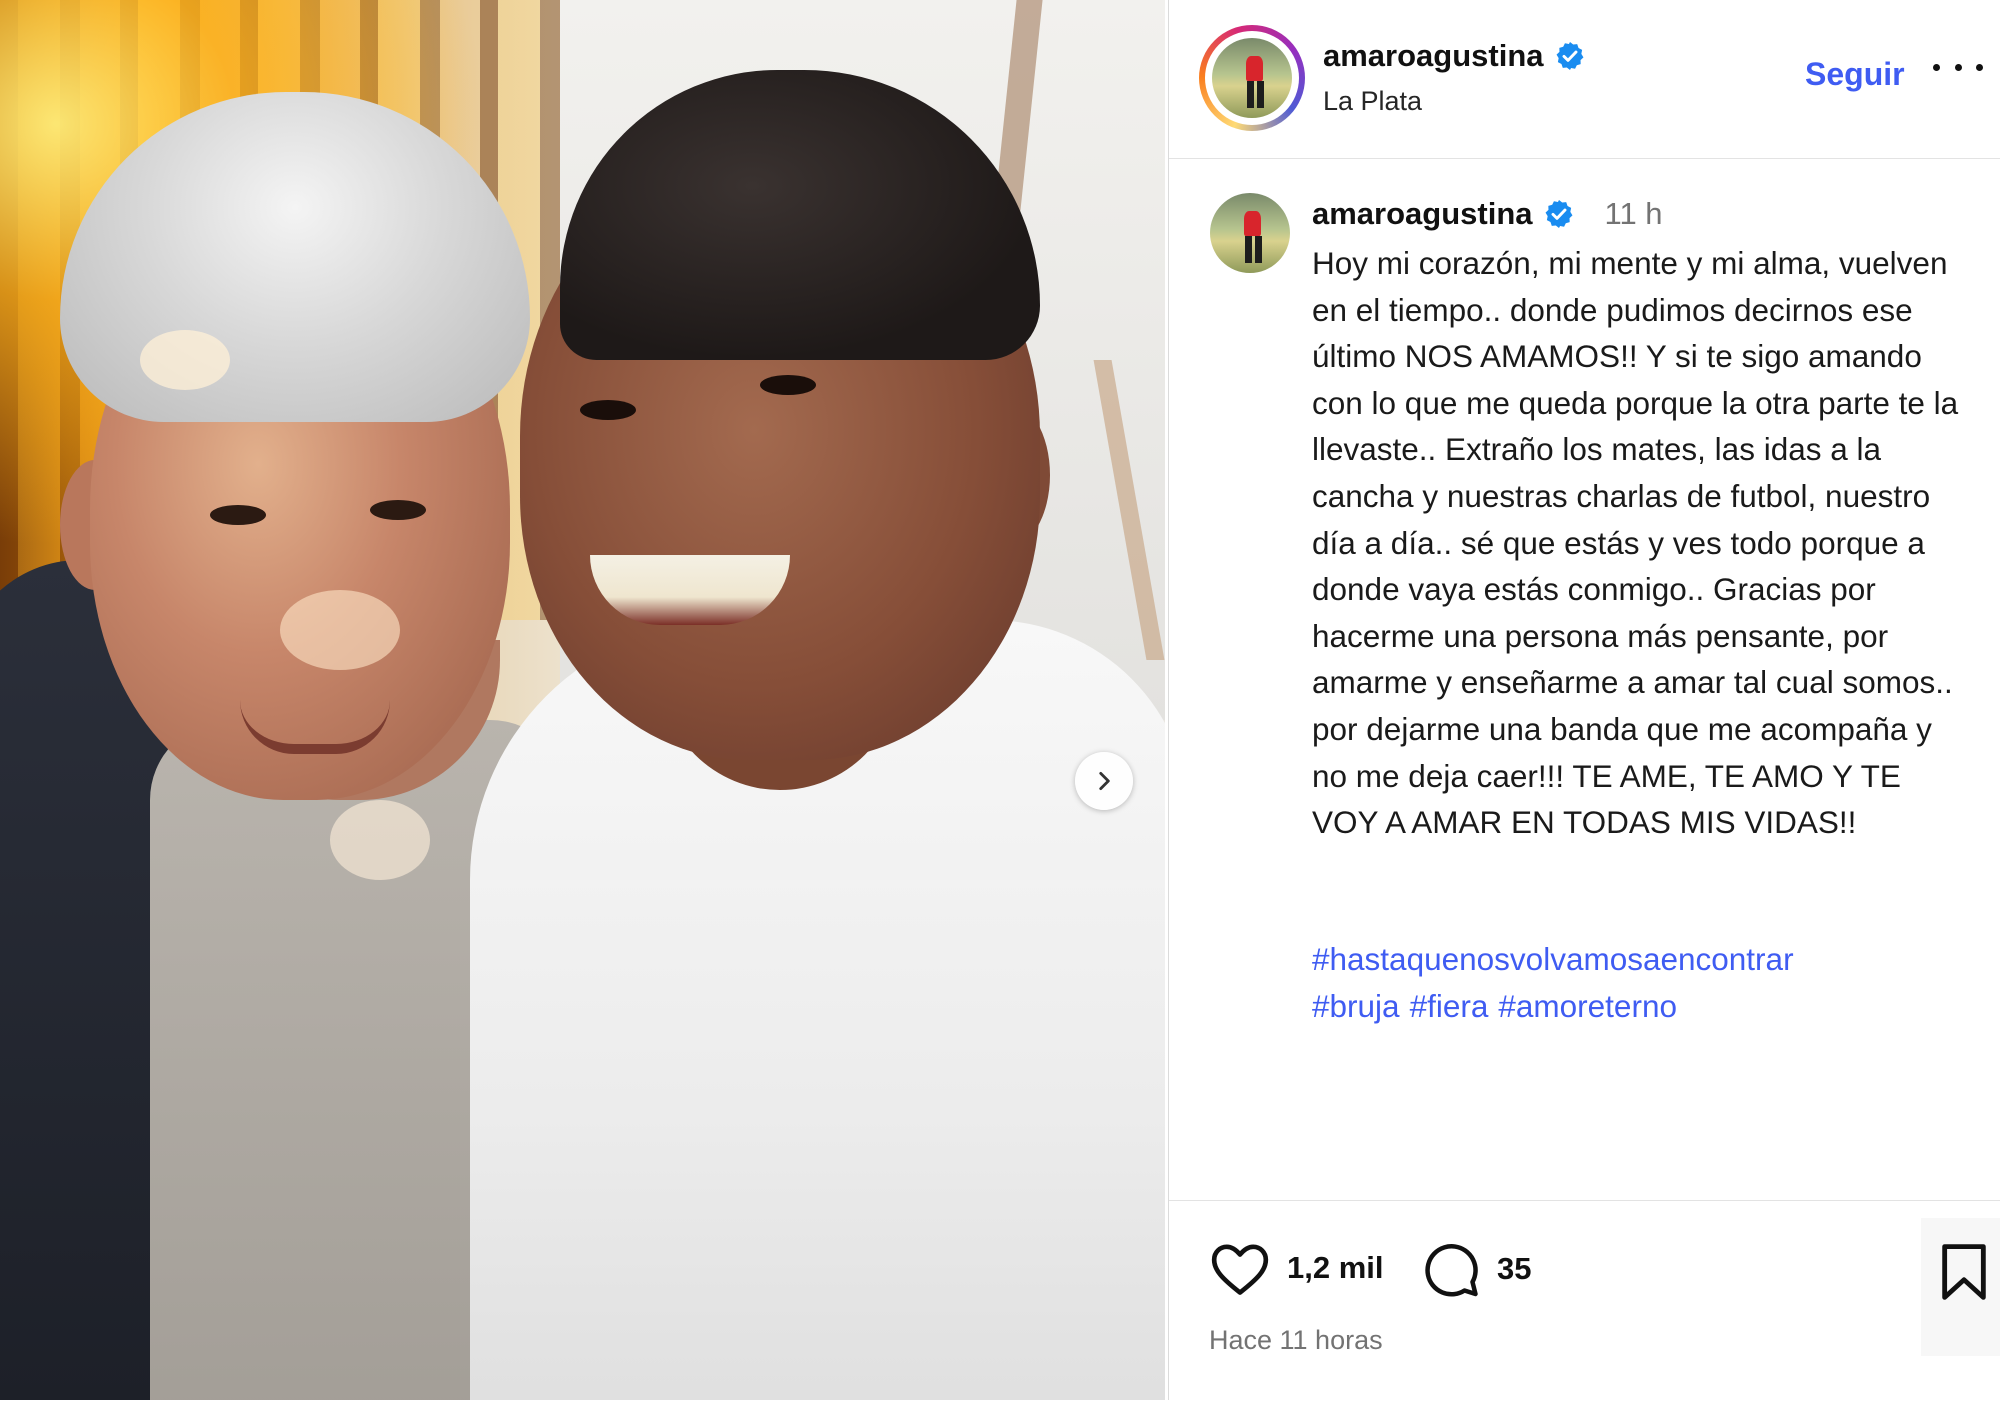 The image size is (2000, 1401). Describe the element at coordinates (1240, 1269) in the screenshot. I see `heart-icon` at that location.